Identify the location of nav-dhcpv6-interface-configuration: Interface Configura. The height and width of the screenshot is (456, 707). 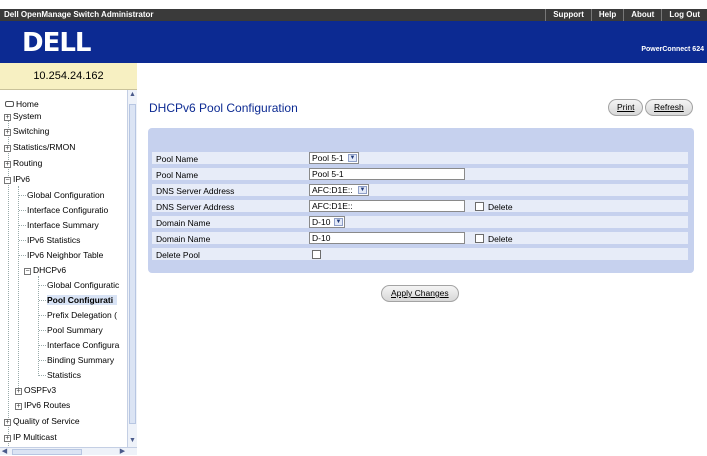
(83, 345).